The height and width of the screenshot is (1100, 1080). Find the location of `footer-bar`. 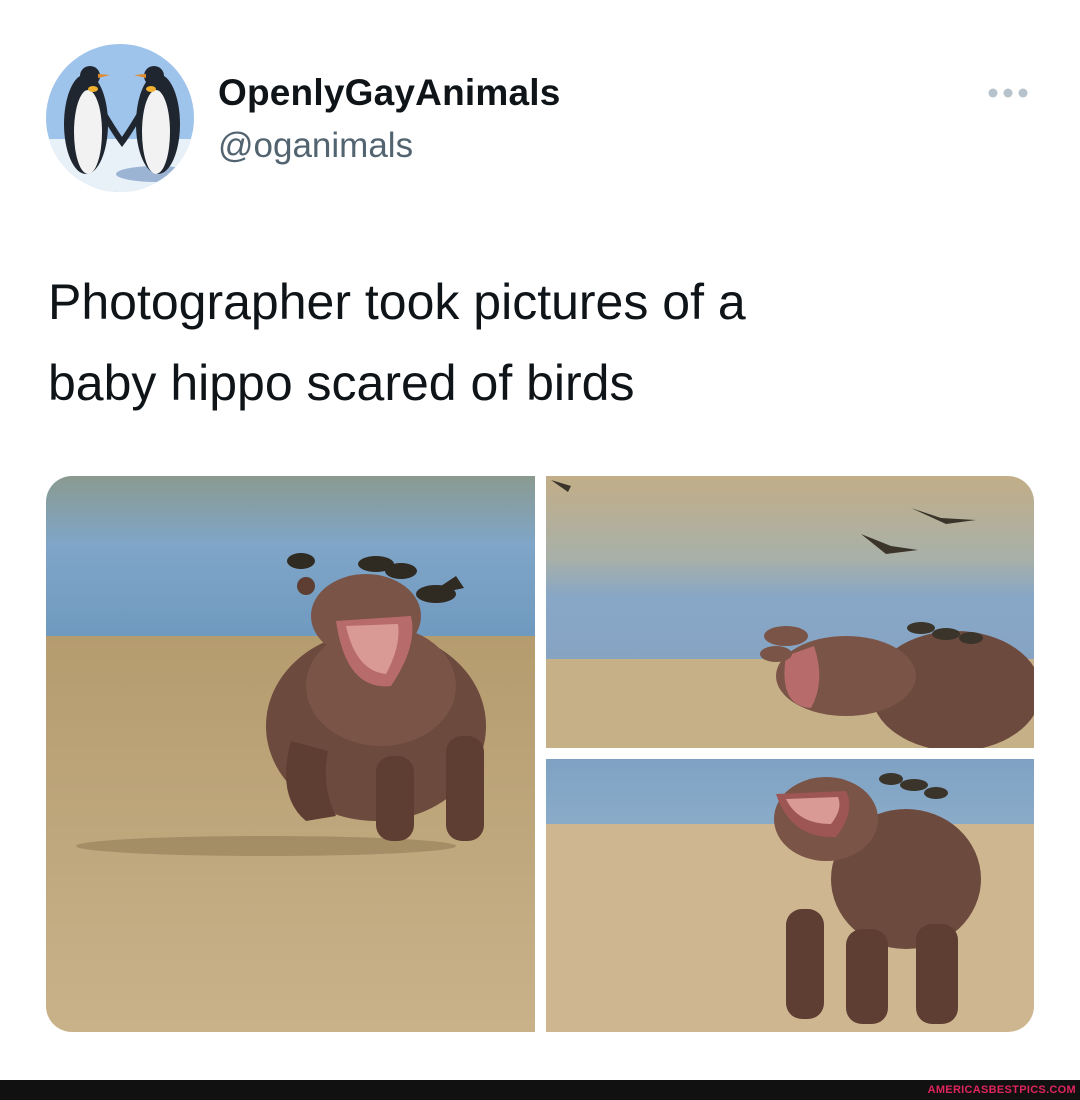

footer-bar is located at coordinates (540, 1090).